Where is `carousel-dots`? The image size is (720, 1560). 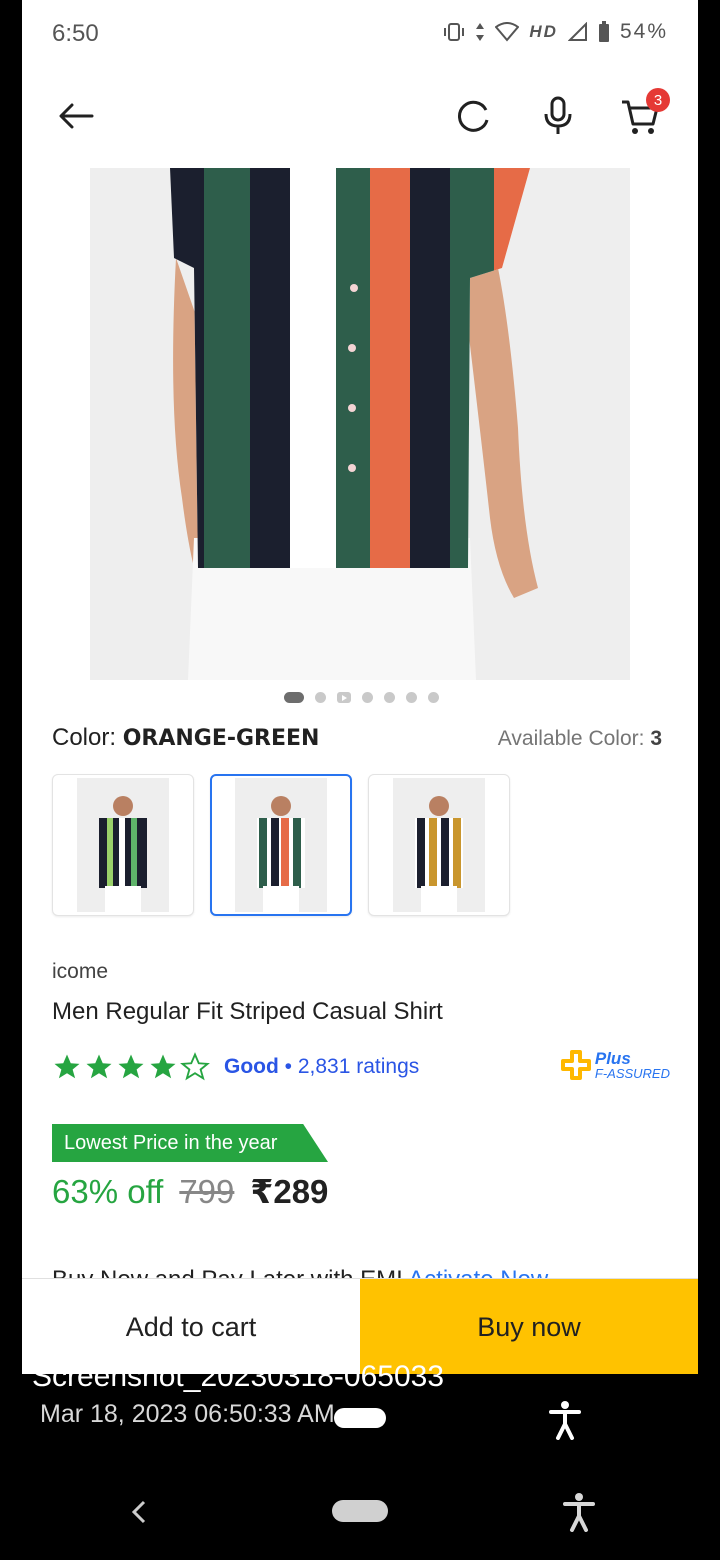
carousel-dots is located at coordinates (361, 697).